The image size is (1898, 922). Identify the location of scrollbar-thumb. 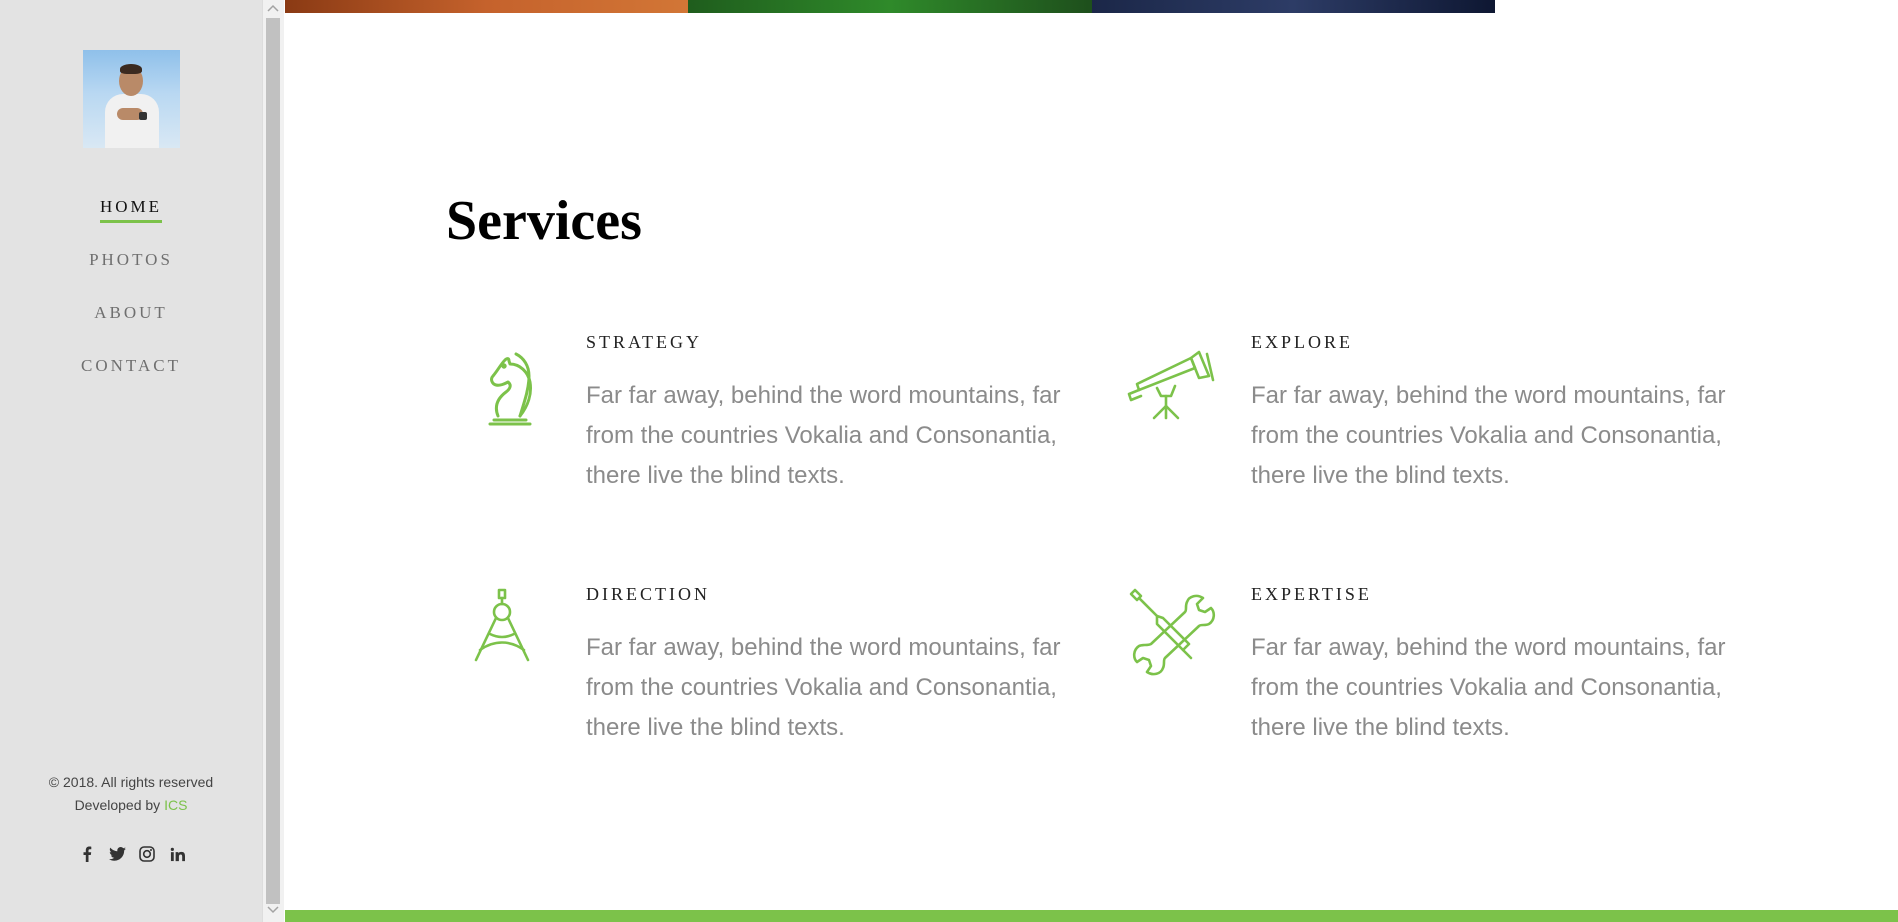
(273, 461).